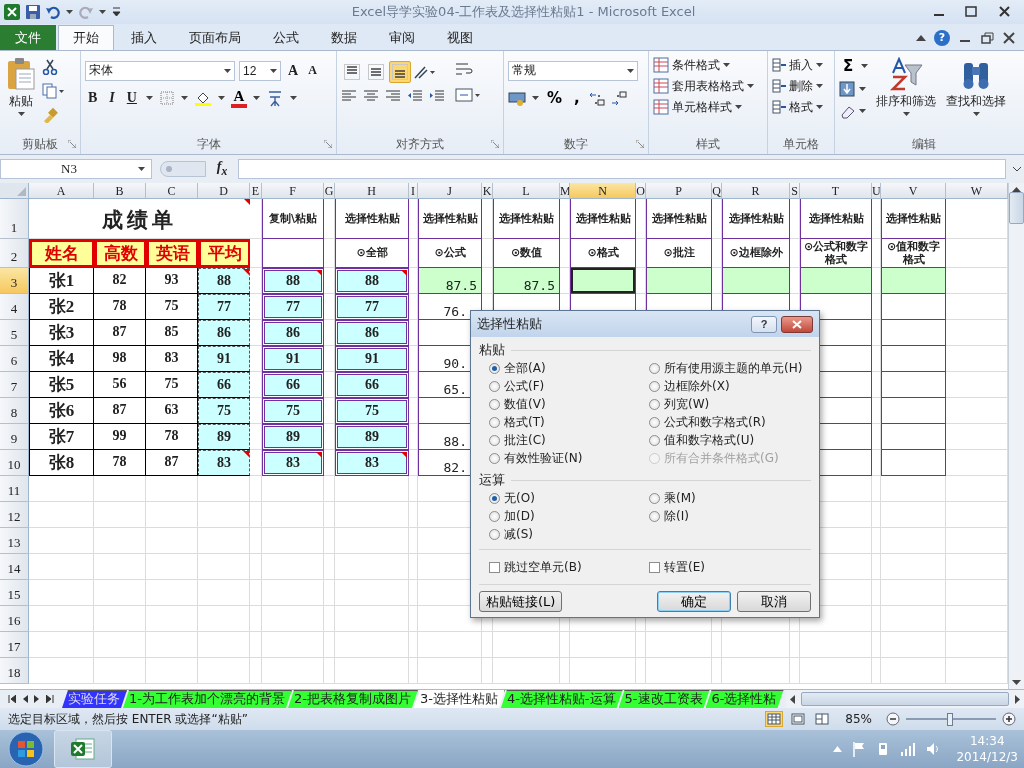 The image size is (1024, 768). What do you see at coordinates (120, 410) in the screenshot?
I see `table-cell: 87` at bounding box center [120, 410].